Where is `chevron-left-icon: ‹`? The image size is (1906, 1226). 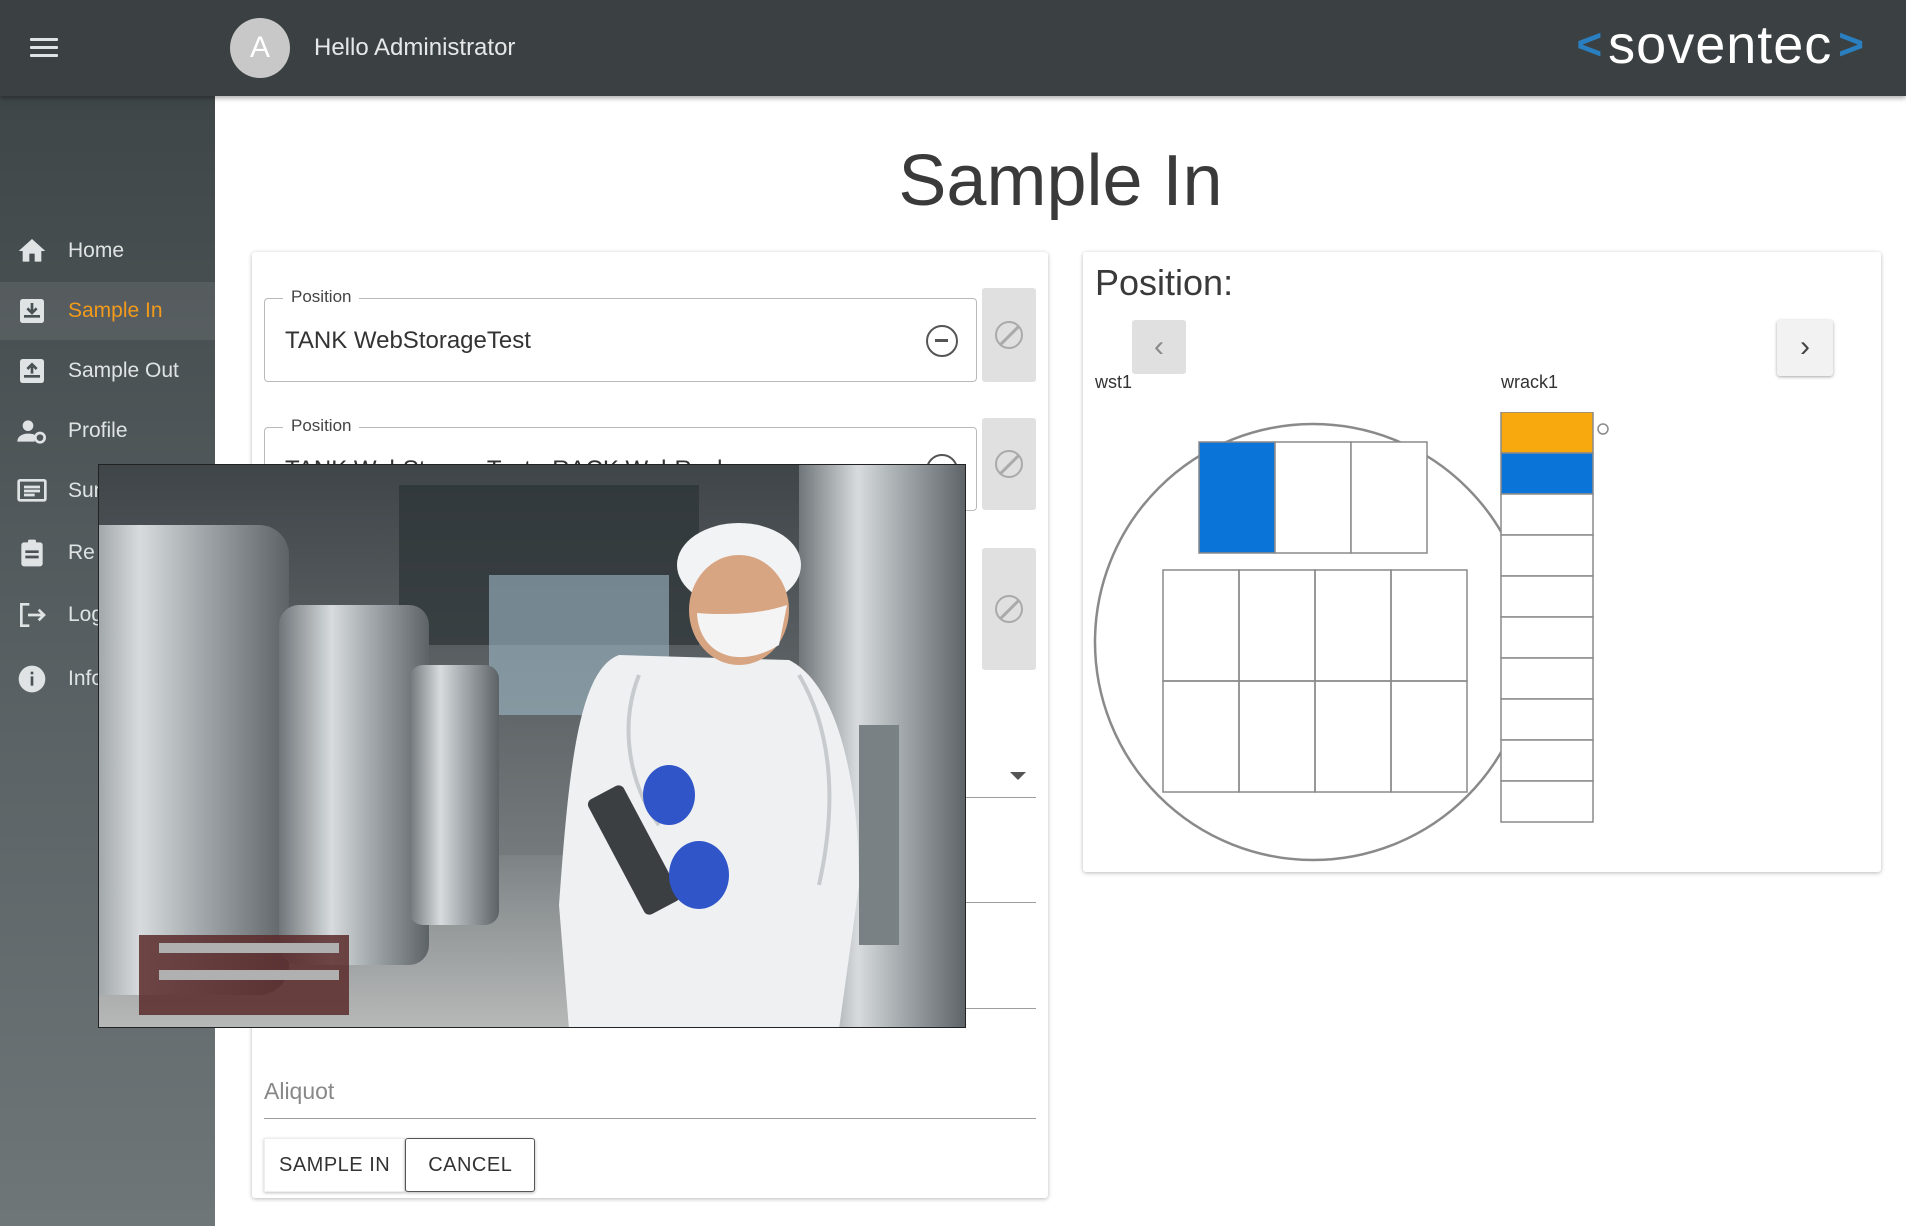
chevron-left-icon: ‹ is located at coordinates (1159, 346).